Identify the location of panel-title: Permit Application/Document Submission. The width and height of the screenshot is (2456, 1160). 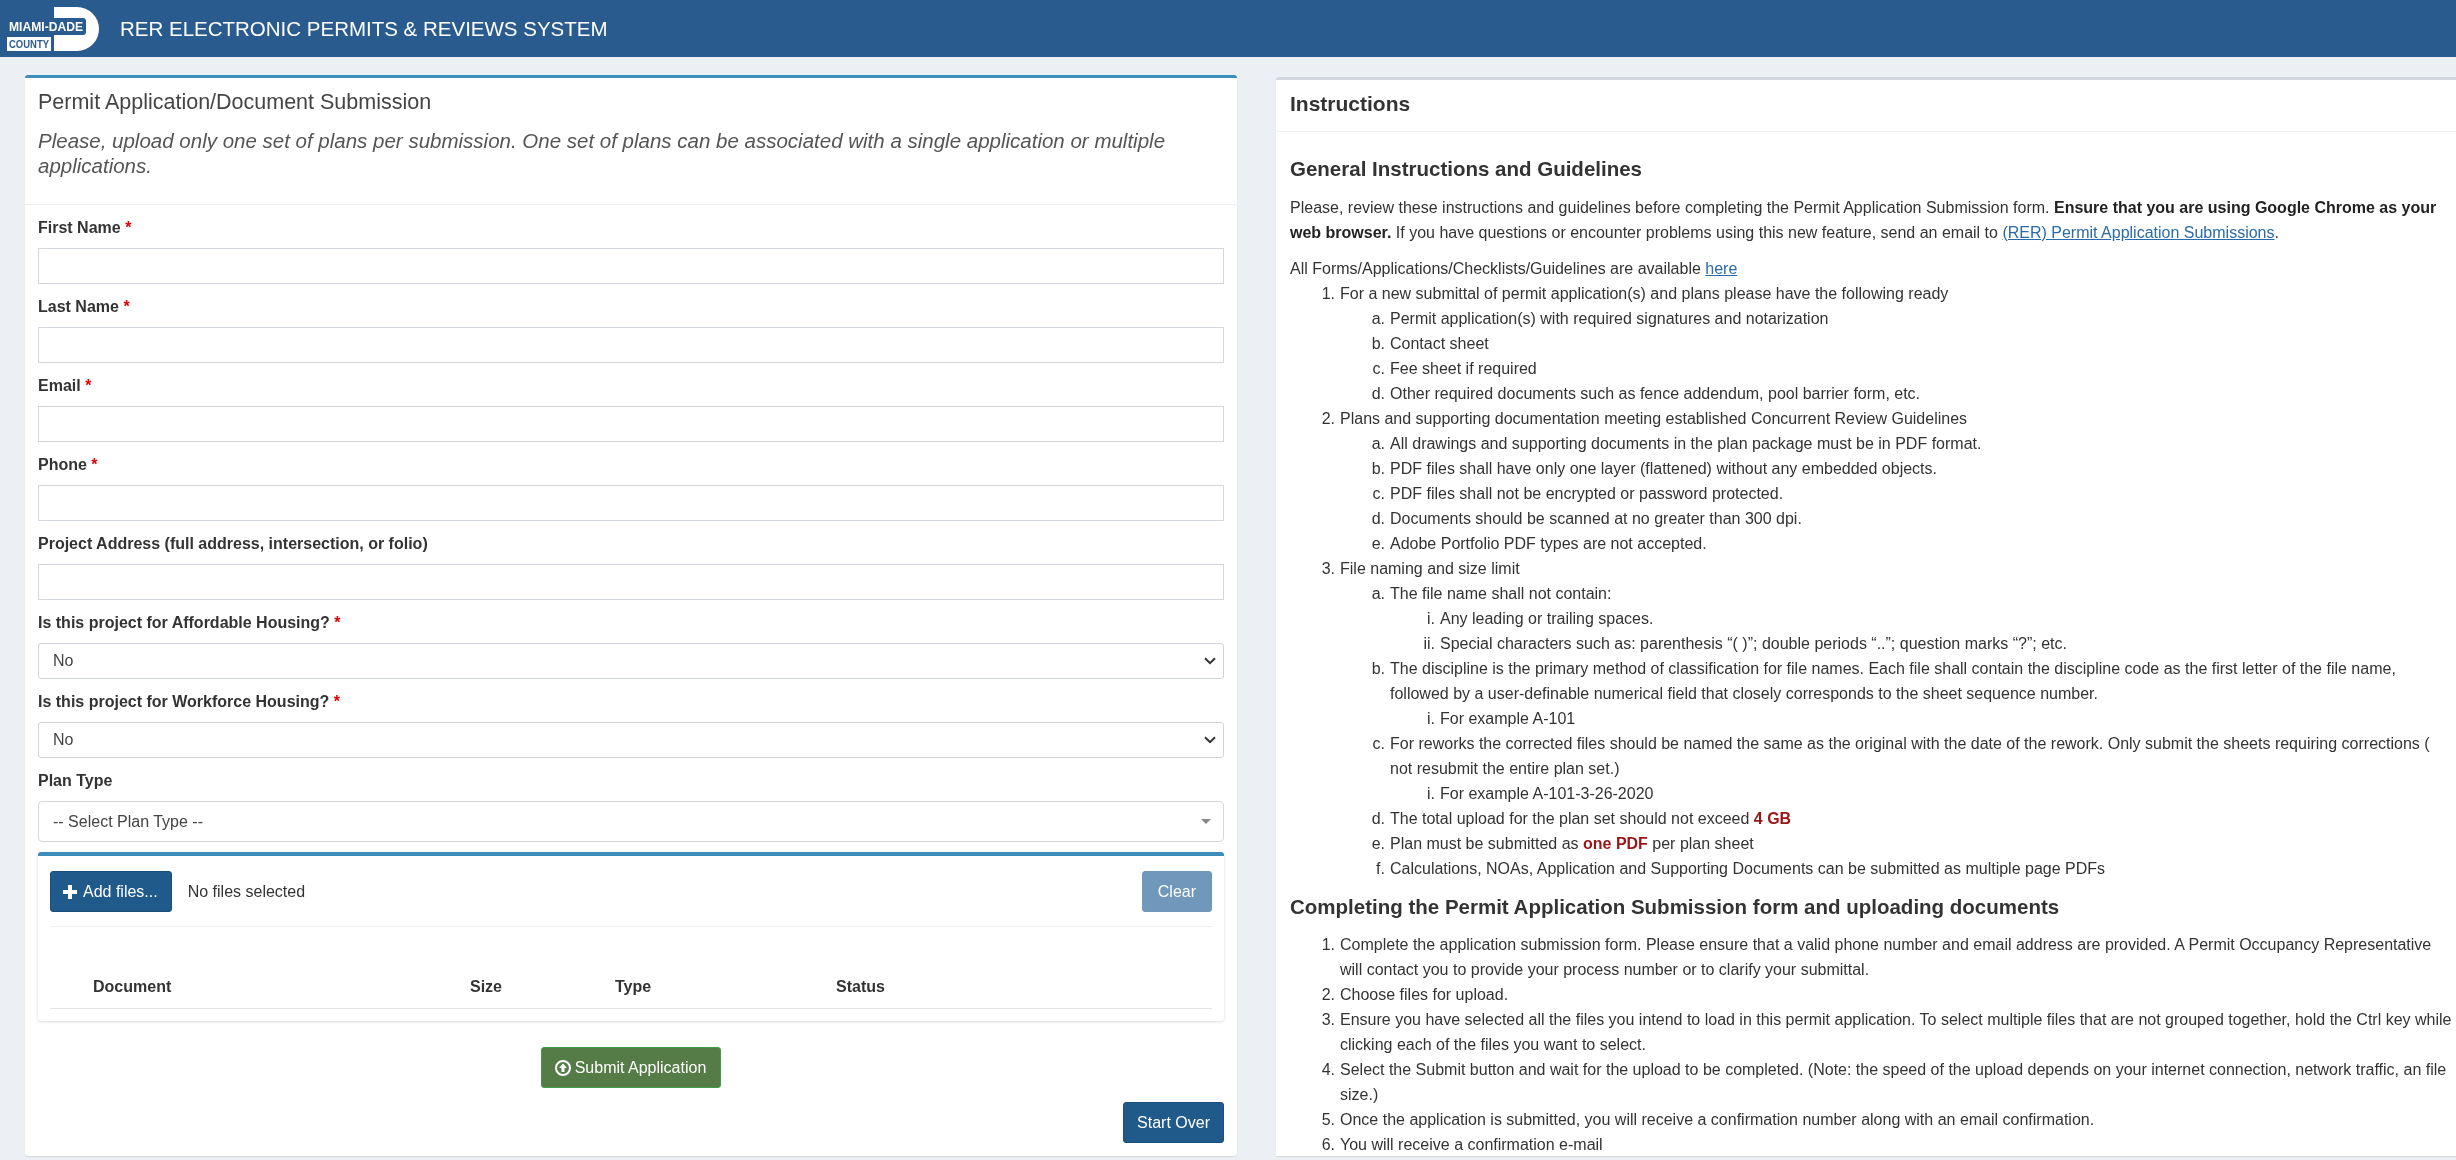
(235, 102).